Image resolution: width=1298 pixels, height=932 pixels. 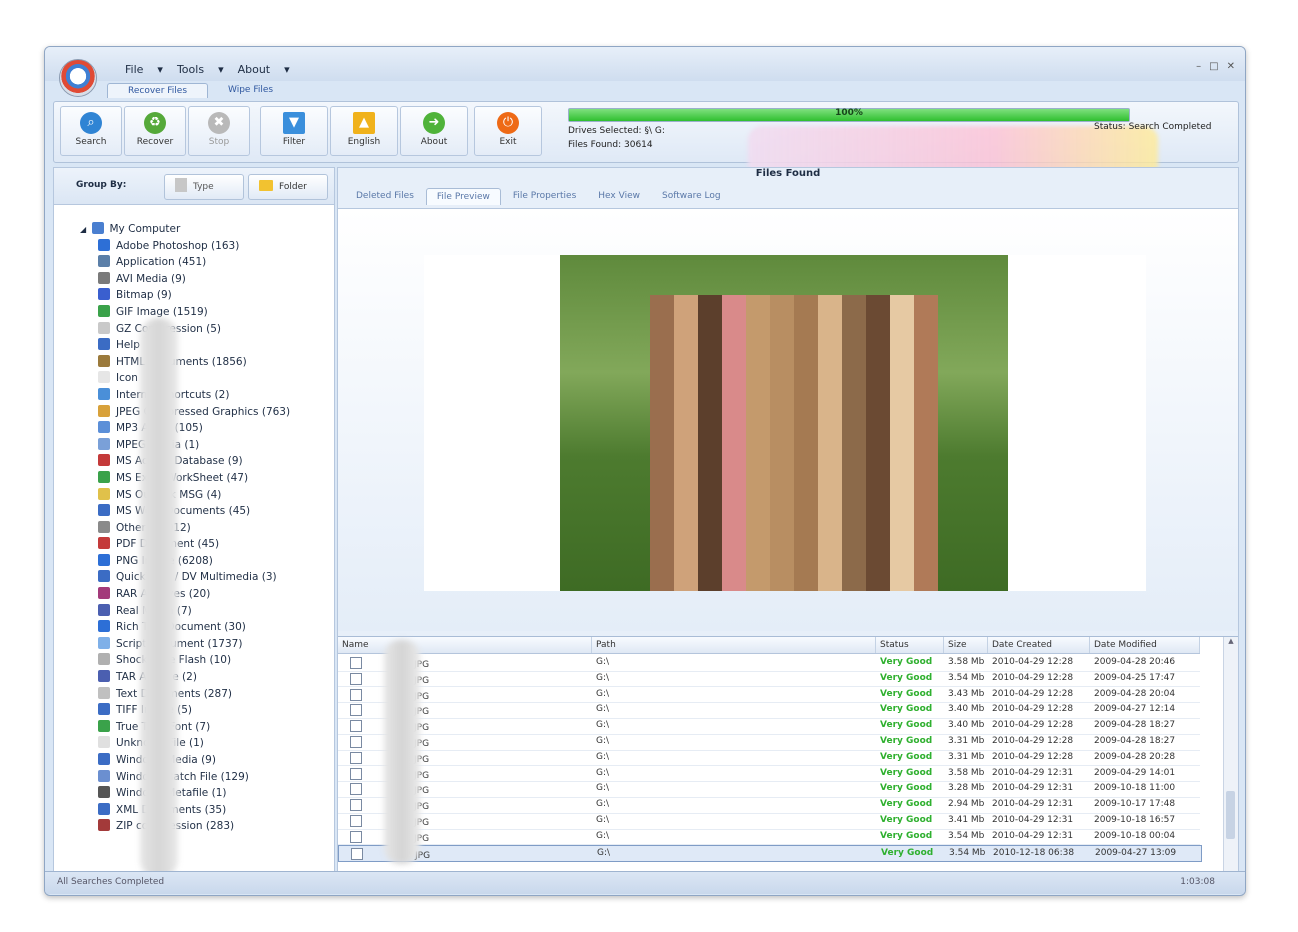 I want to click on tree-item: MPEG Media (1), so click(x=185, y=446).